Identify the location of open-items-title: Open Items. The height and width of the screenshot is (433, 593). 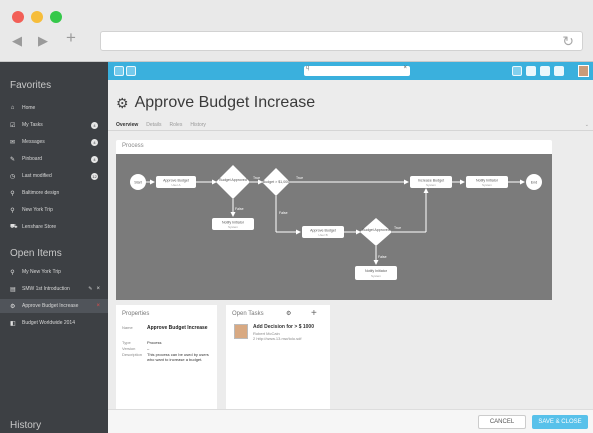
(36, 253).